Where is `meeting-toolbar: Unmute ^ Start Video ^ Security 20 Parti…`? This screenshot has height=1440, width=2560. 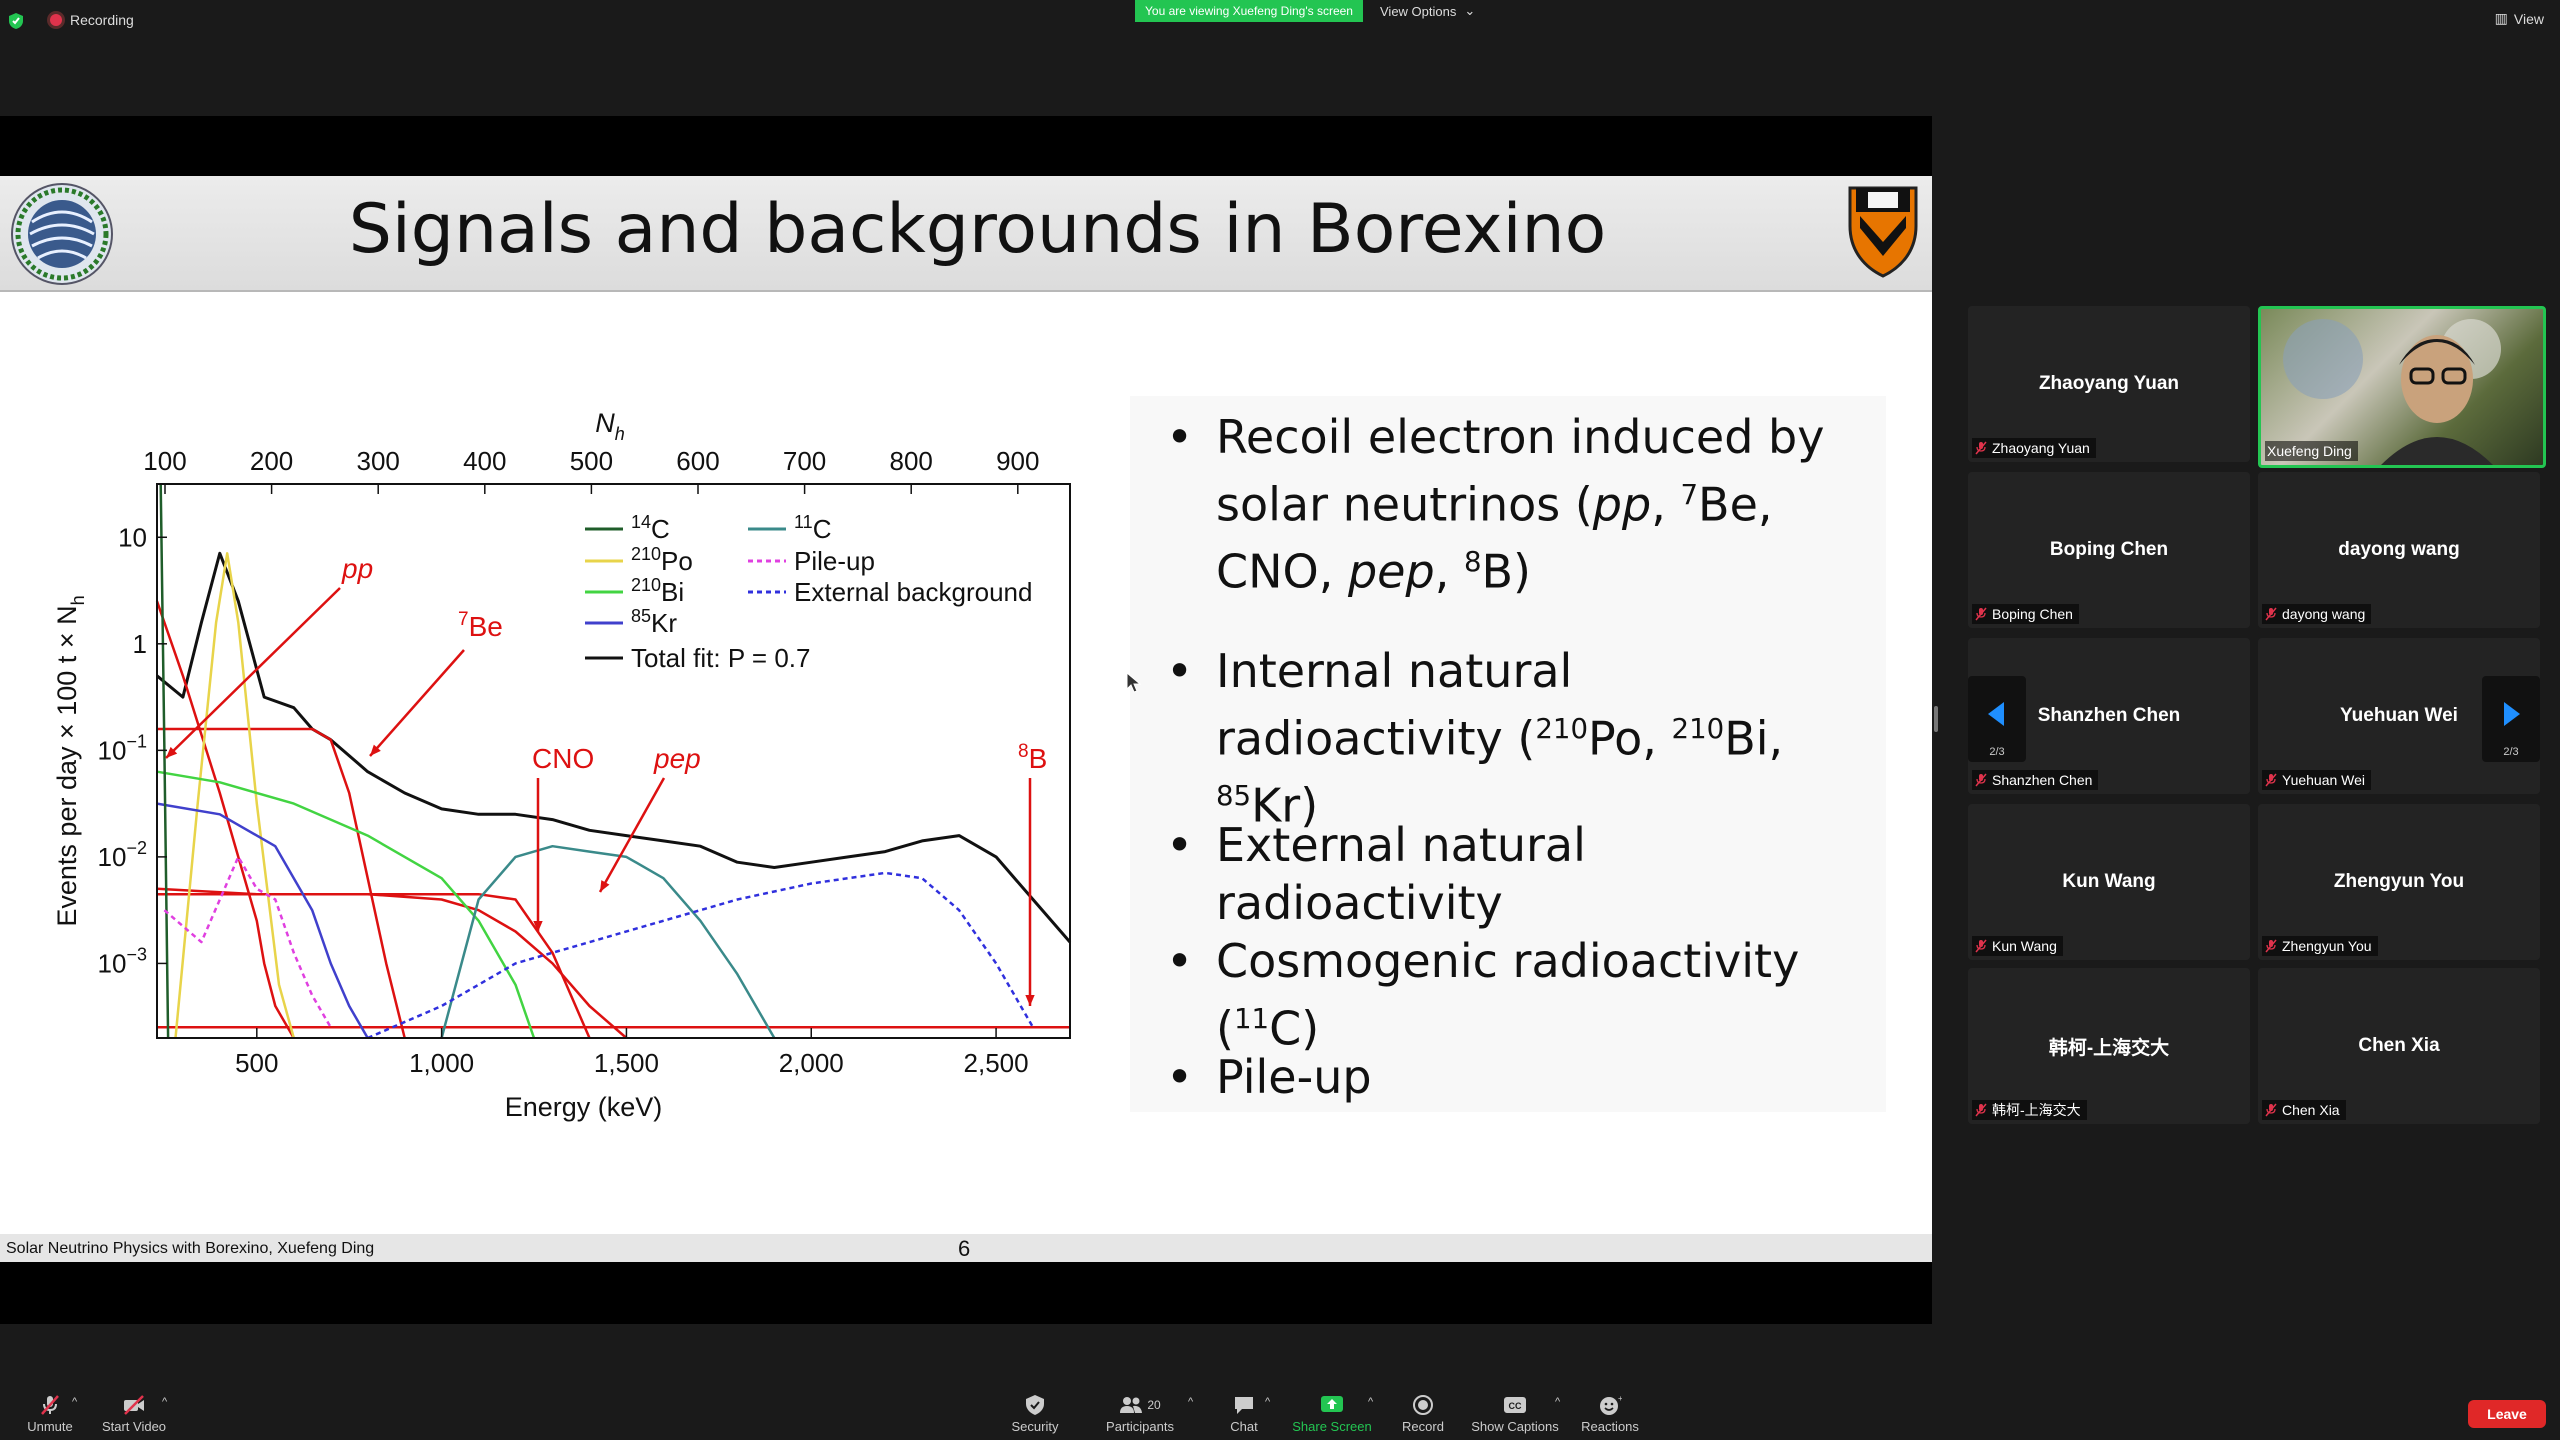 meeting-toolbar: Unmute ^ Start Video ^ Security 20 Parti… is located at coordinates (1280, 1414).